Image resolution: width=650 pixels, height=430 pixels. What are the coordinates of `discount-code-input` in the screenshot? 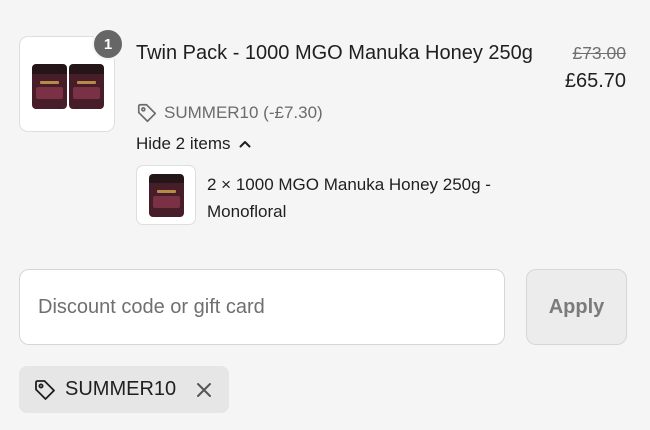 It's located at (262, 307).